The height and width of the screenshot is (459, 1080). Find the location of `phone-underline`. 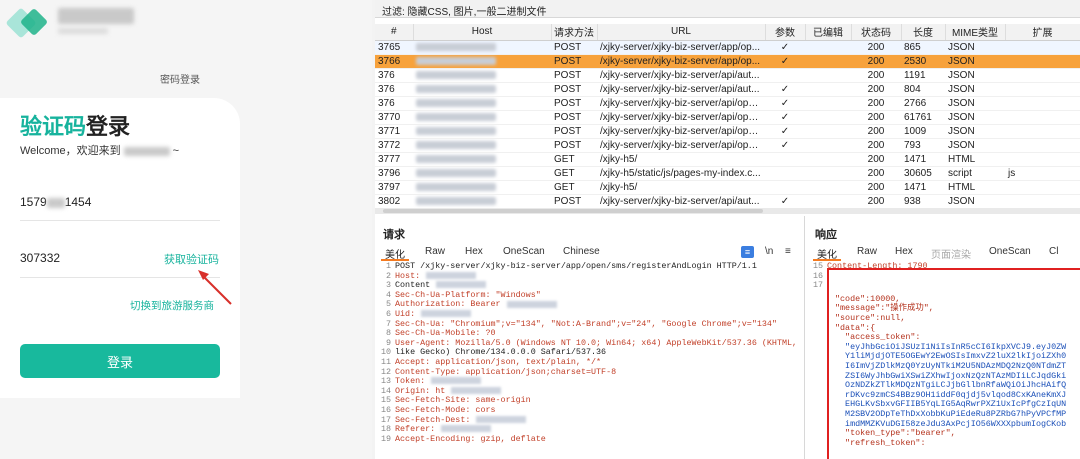

phone-underline is located at coordinates (120, 220).